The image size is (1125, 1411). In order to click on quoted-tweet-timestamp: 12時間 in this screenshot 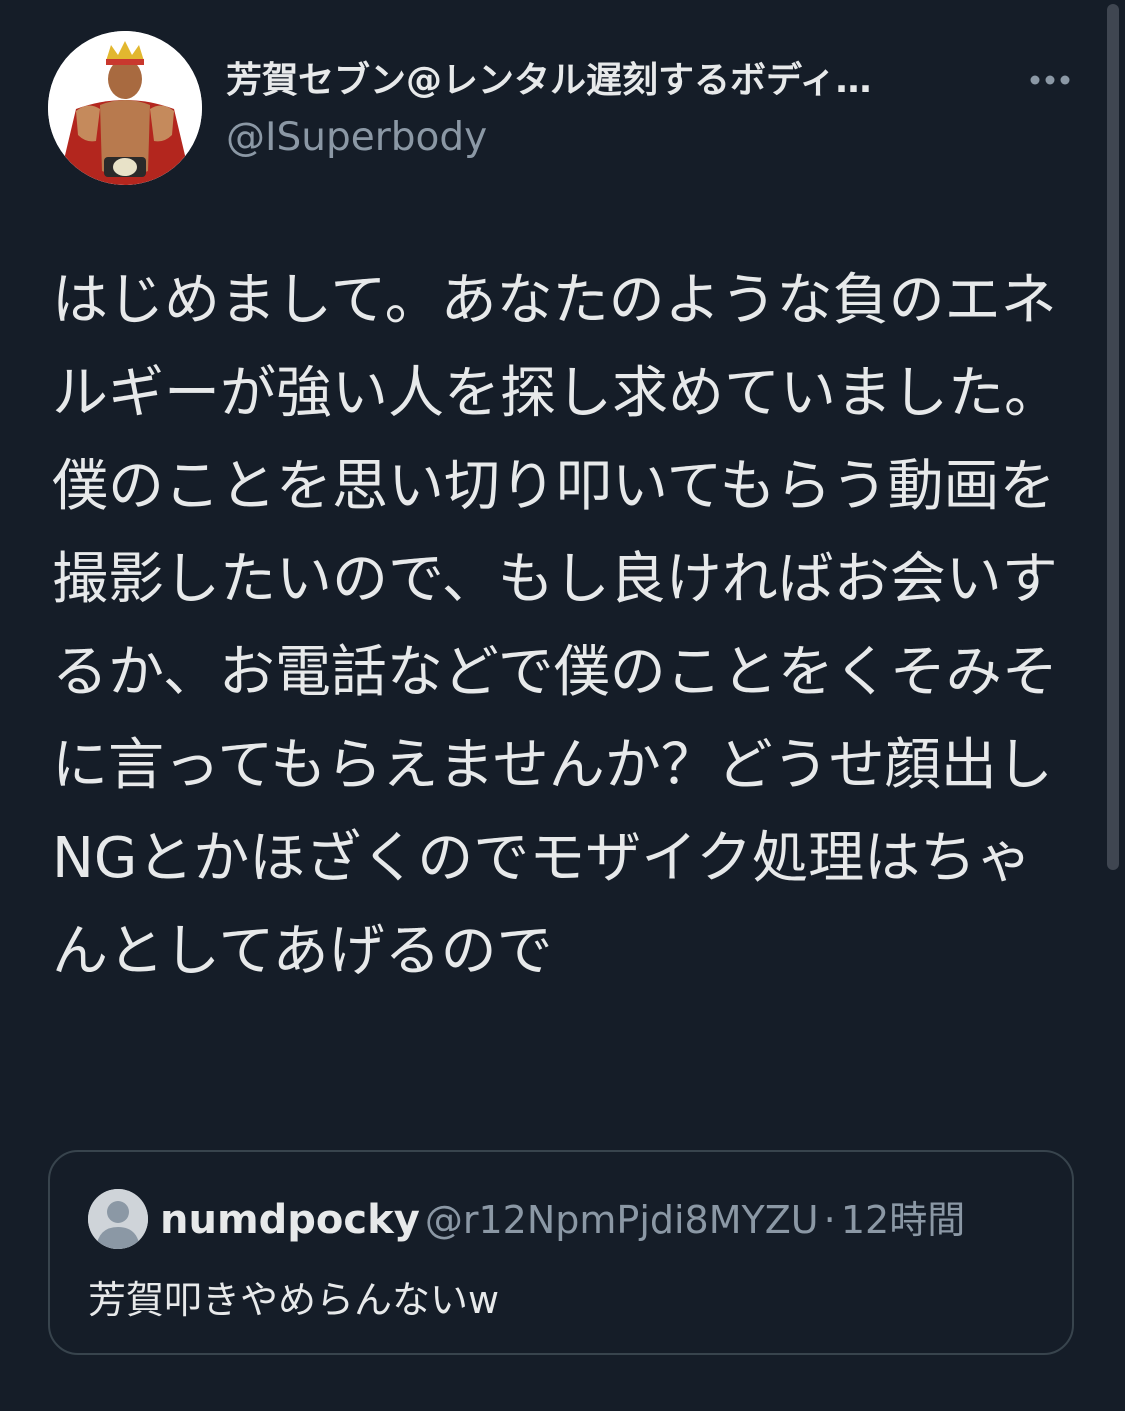, I will do `click(903, 1220)`.